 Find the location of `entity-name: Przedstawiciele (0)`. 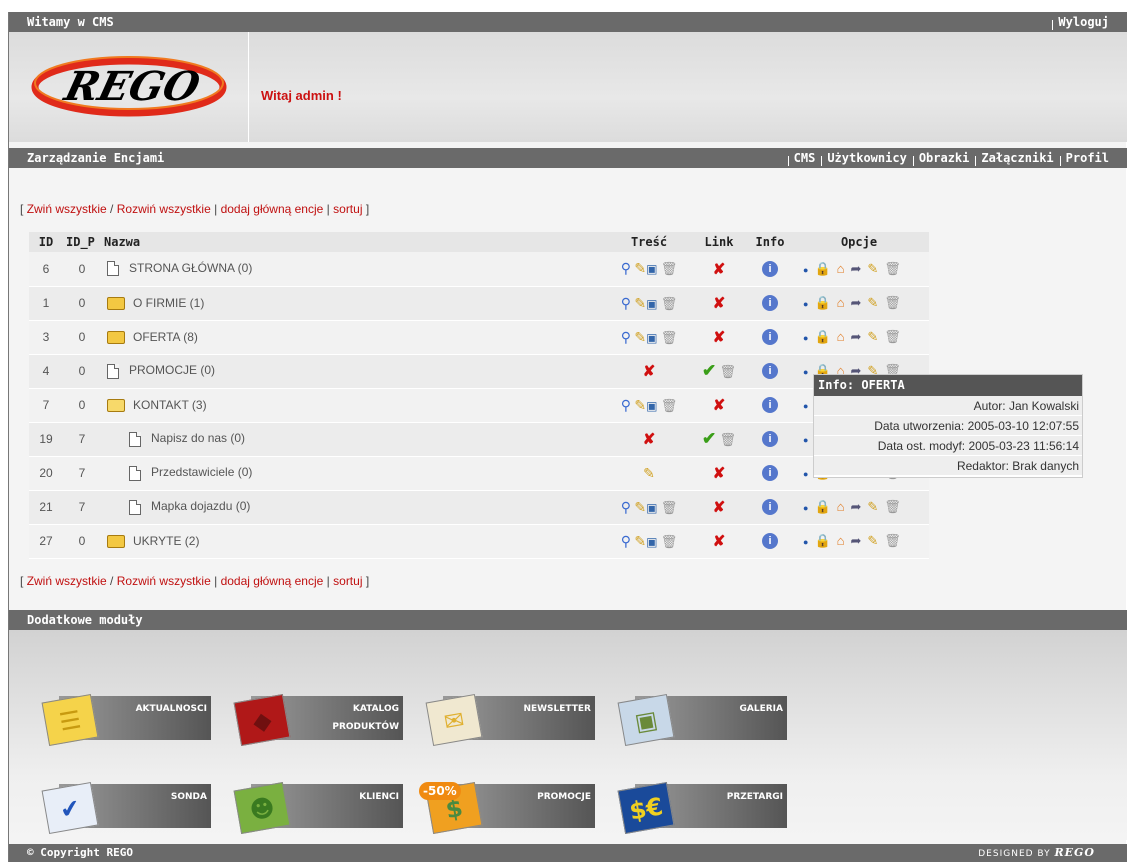

entity-name: Przedstawiciele (0) is located at coordinates (201, 472).